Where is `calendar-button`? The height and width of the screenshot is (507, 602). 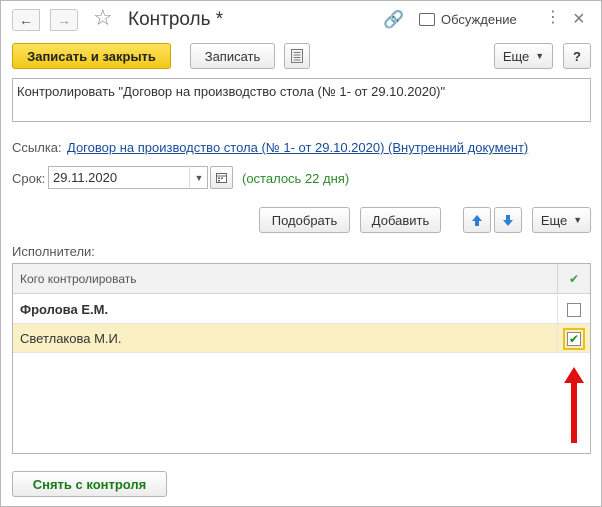 calendar-button is located at coordinates (221, 177).